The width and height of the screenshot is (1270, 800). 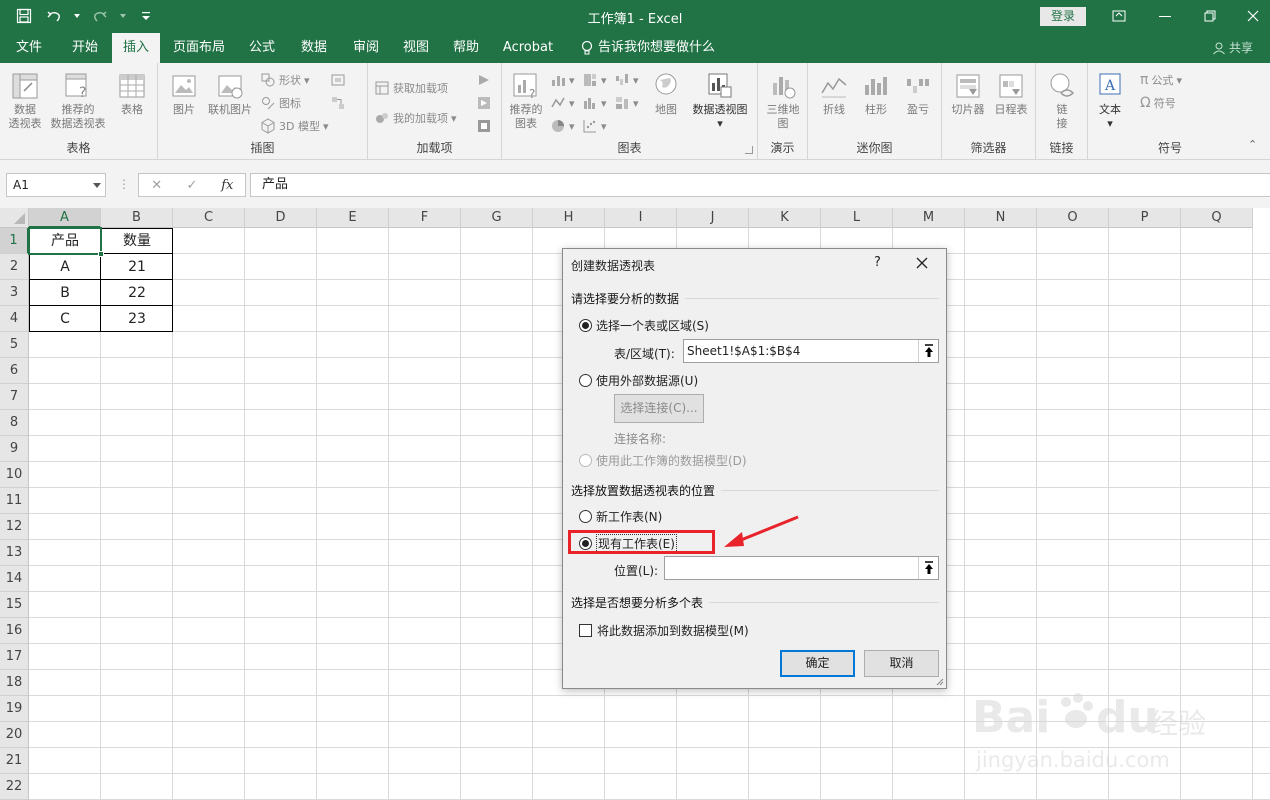 I want to click on bing-maps-button, so click(x=484, y=80).